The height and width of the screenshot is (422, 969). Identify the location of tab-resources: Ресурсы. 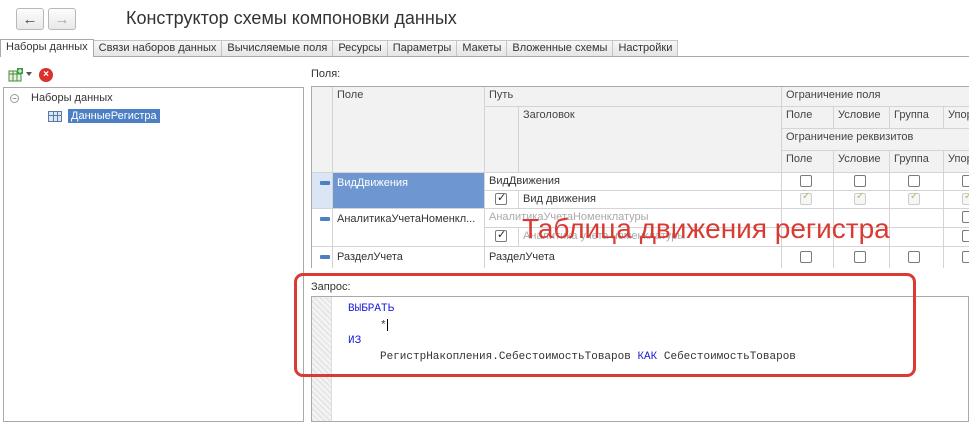
(360, 48).